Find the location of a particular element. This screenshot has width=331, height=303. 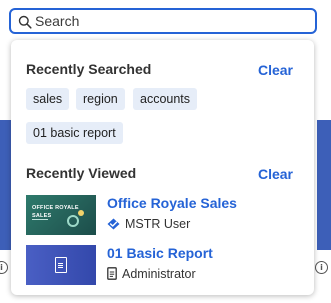

item-title: 01 Basic Report is located at coordinates (160, 253).